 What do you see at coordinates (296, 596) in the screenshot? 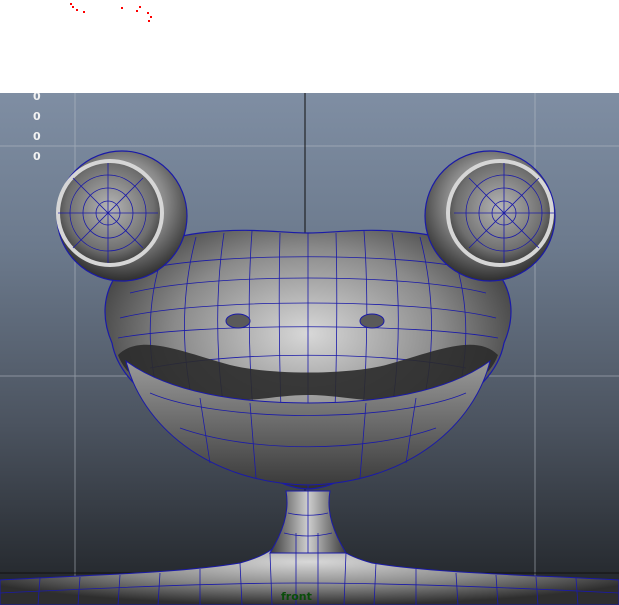
I see `camera-label: front` at bounding box center [296, 596].